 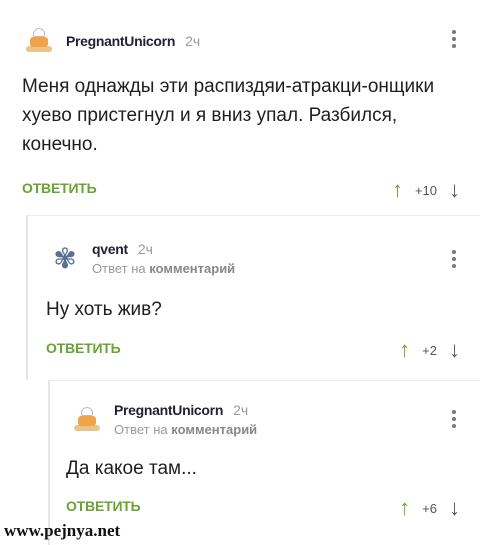 I want to click on vote-controls: ↑ +6 ↓, so click(x=429, y=508).